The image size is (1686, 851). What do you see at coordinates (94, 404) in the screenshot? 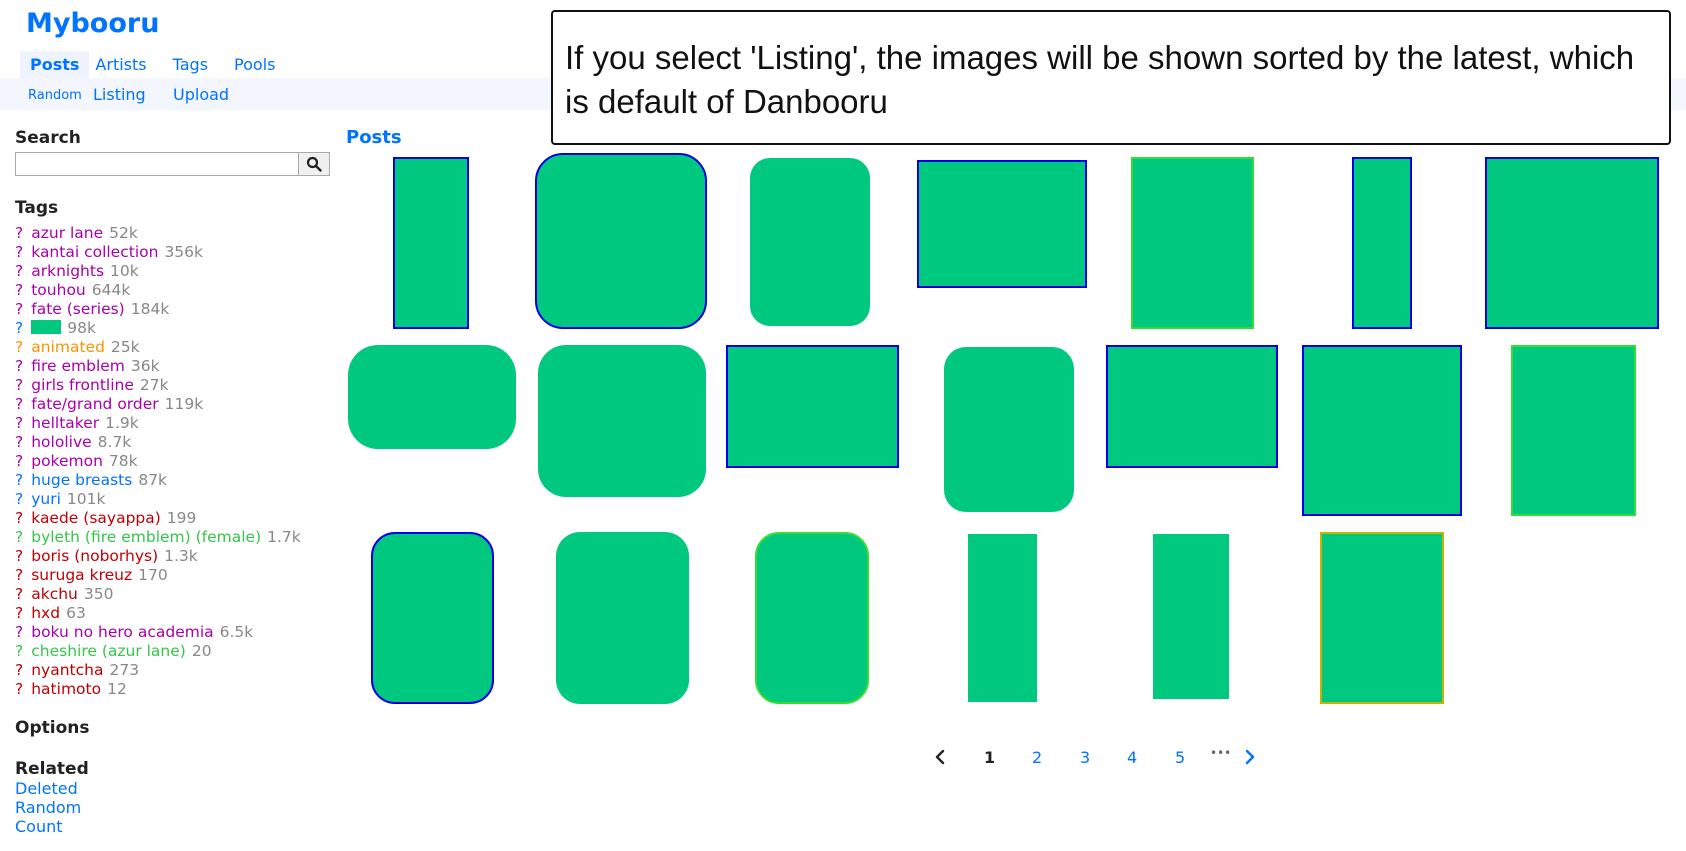
I see `tag-search-link: fate/grand order` at bounding box center [94, 404].